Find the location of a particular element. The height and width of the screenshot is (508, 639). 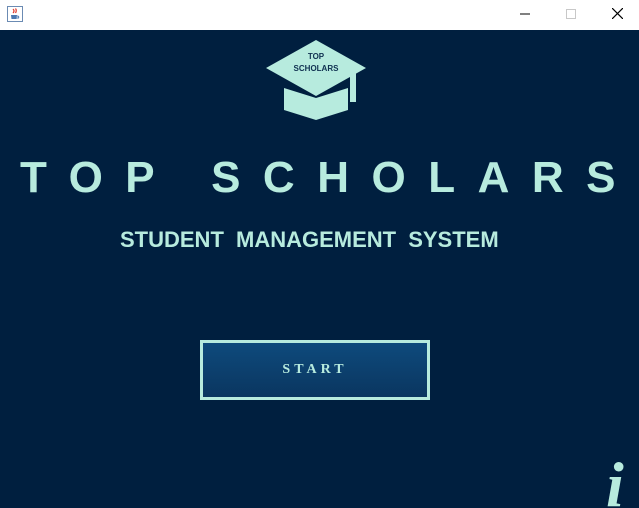

minimize-button is located at coordinates (525, 15).